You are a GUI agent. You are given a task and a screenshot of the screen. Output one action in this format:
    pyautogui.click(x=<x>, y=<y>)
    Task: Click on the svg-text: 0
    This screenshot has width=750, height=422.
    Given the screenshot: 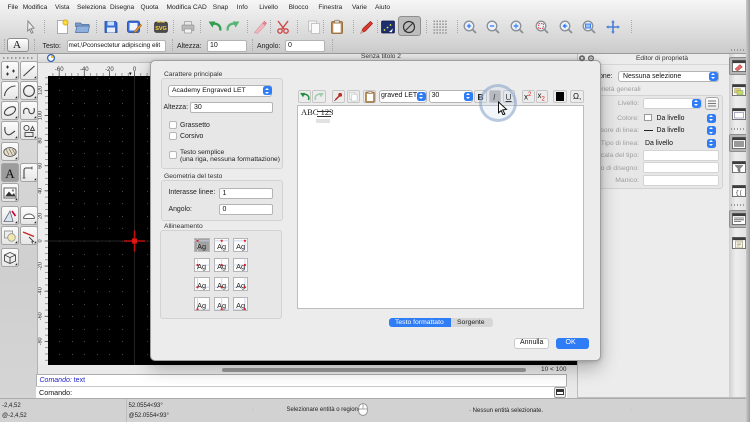 What is the action you would take?
    pyautogui.click(x=40, y=240)
    